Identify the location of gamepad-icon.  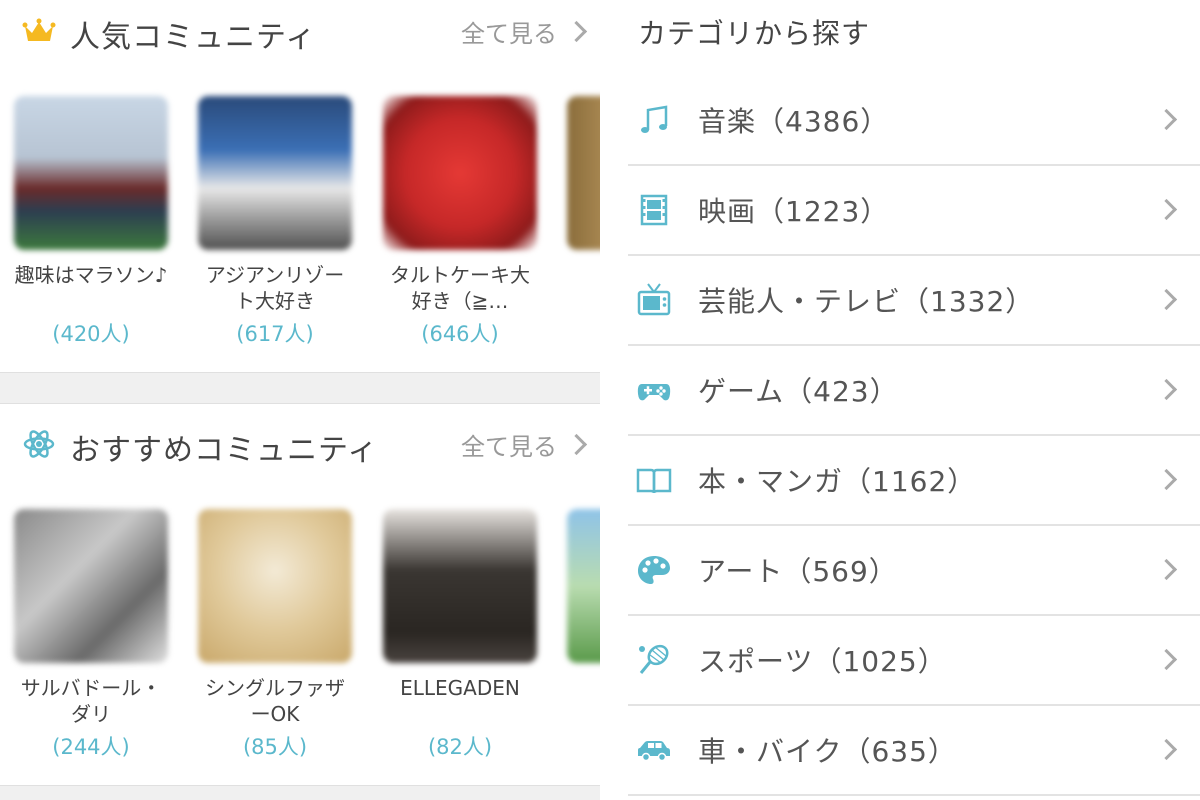
(654, 392).